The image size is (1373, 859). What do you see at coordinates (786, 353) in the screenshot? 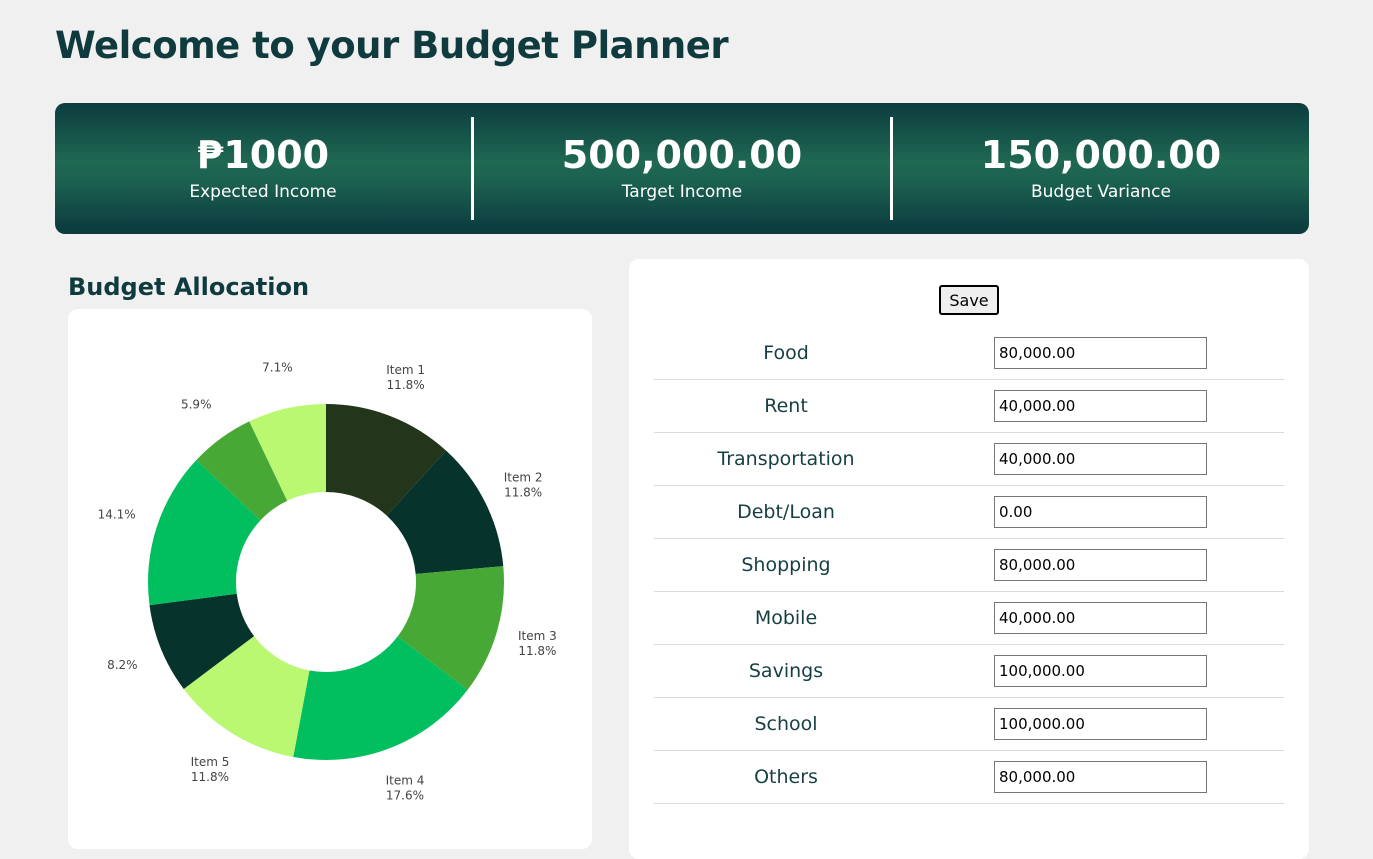
I see `category-label-food: Food` at bounding box center [786, 353].